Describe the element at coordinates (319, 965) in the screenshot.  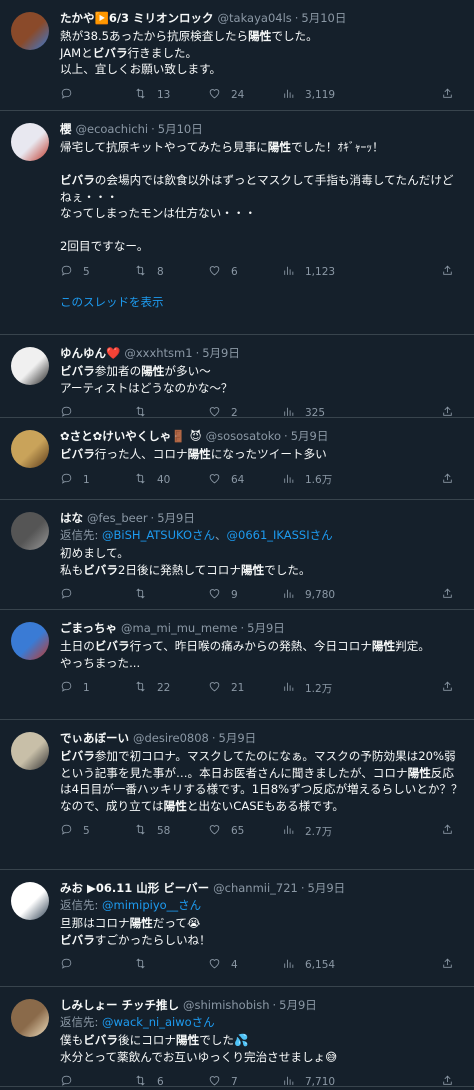
I see `views-button: 6,154` at that location.